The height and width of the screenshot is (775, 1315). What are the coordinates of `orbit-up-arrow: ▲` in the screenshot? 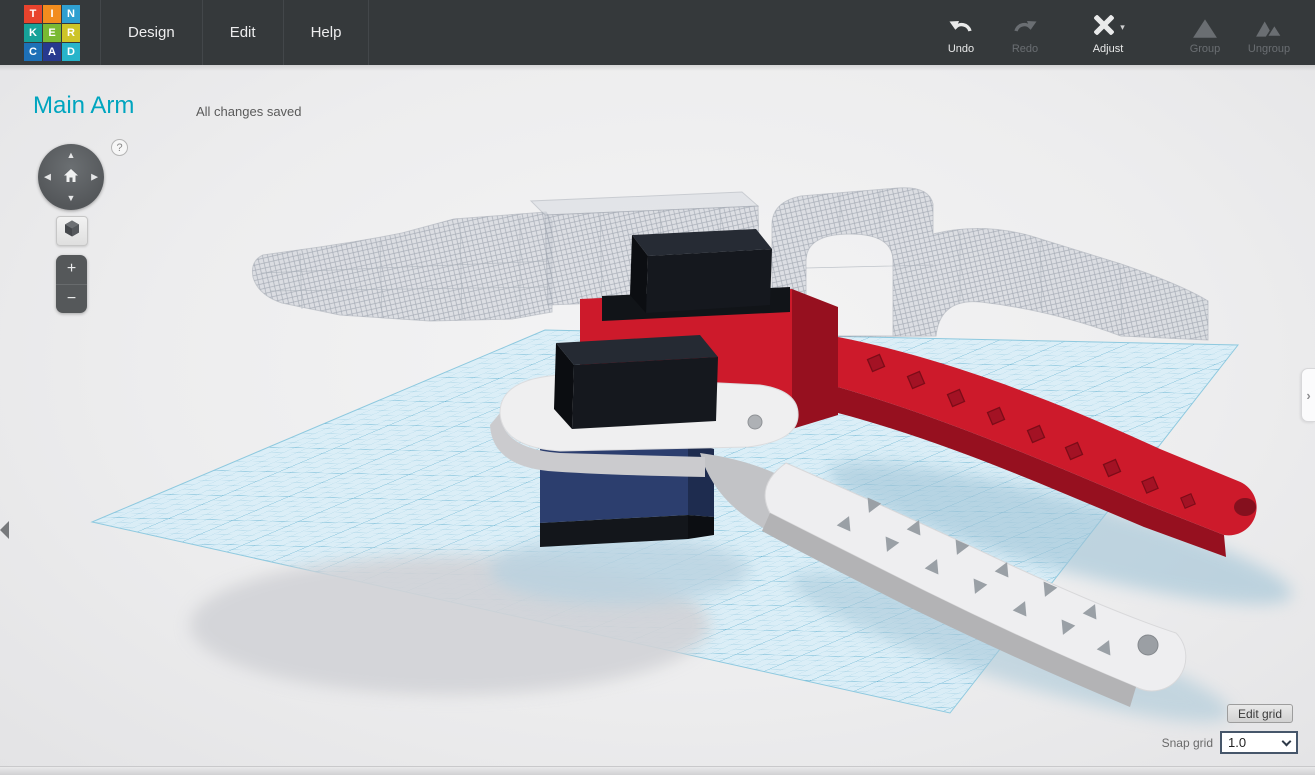 It's located at (71, 155).